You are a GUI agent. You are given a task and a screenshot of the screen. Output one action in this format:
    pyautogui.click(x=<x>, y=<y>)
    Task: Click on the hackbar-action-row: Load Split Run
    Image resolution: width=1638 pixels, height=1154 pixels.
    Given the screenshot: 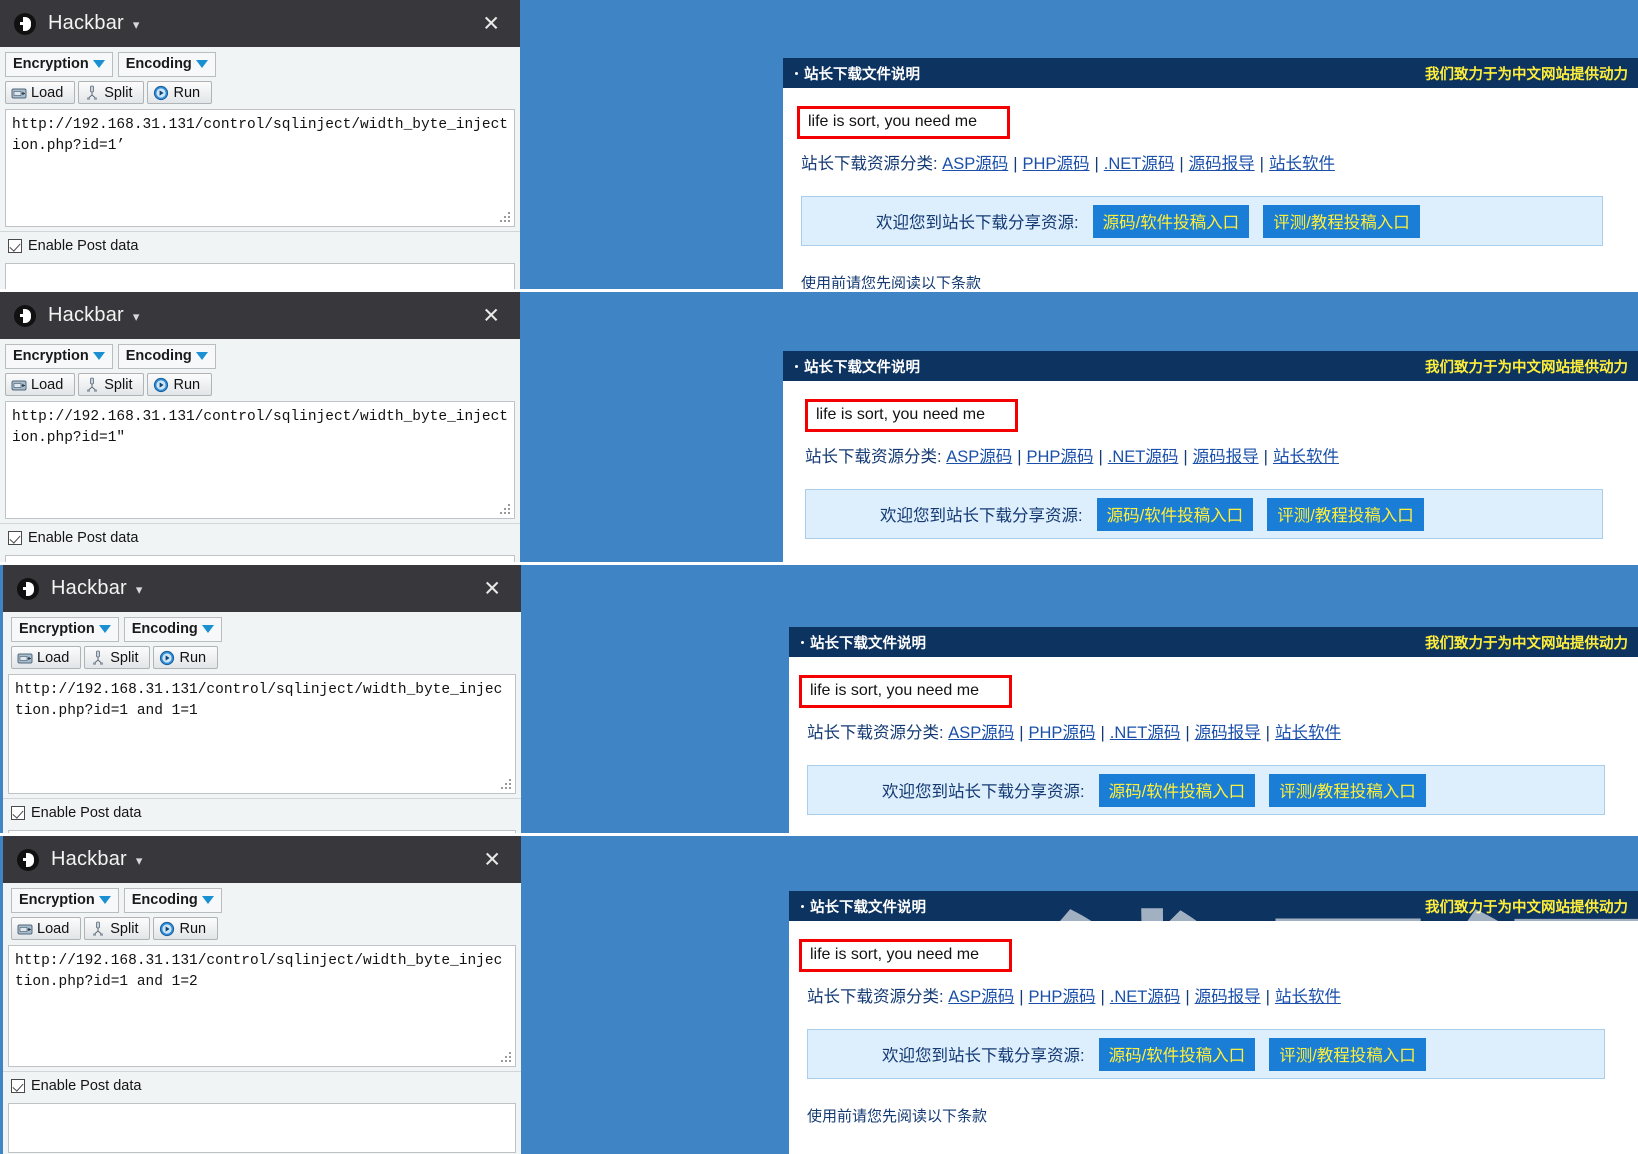 What is the action you would take?
    pyautogui.click(x=266, y=657)
    